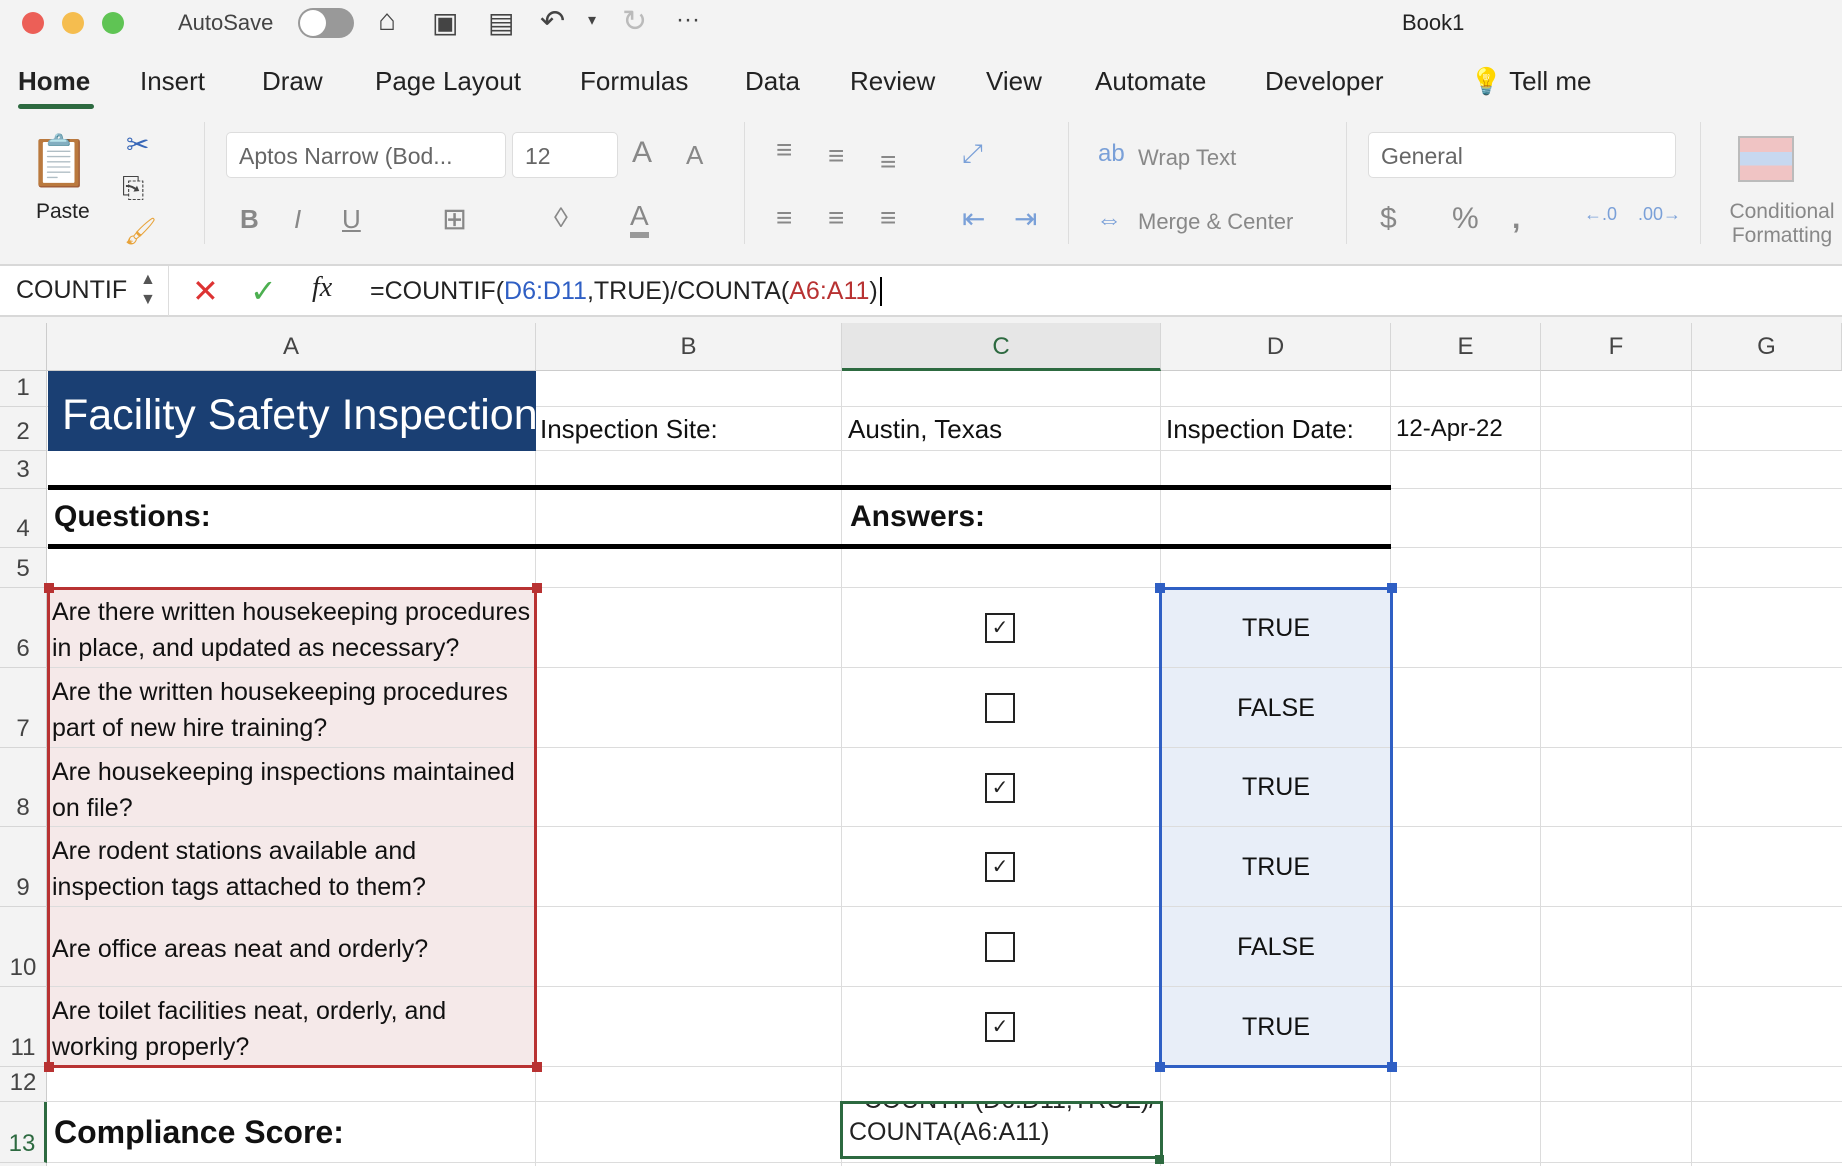  Describe the element at coordinates (689, 347) in the screenshot. I see `column-header-b: B` at that location.